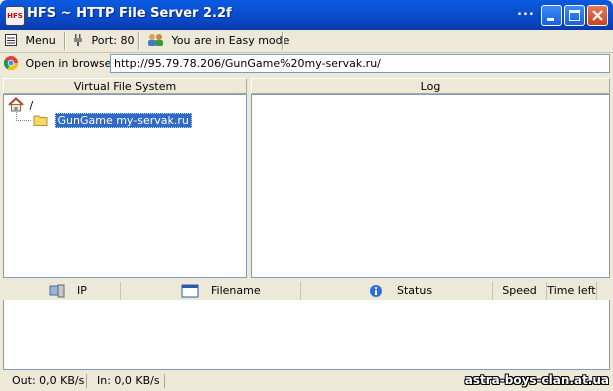 The height and width of the screenshot is (391, 613). Describe the element at coordinates (40, 120) in the screenshot. I see `folder-icon` at that location.